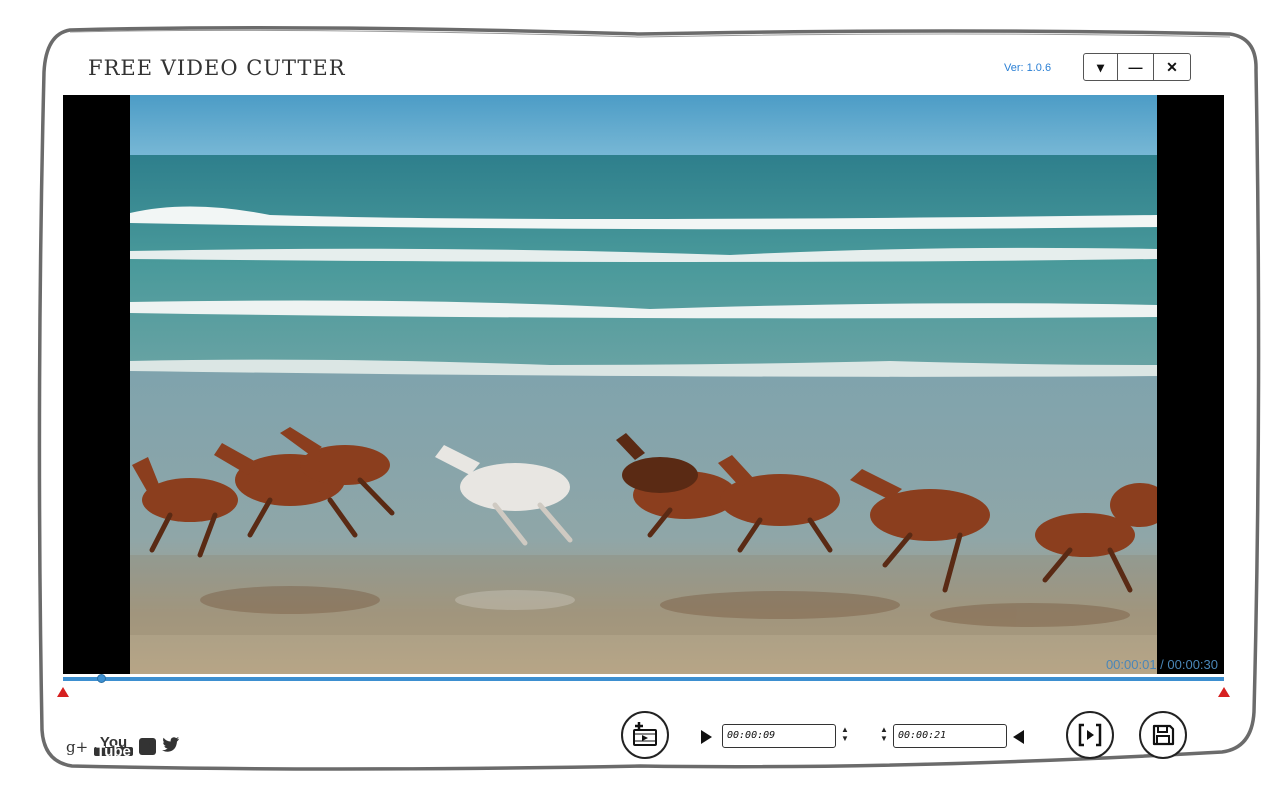  Describe the element at coordinates (1018, 737) in the screenshot. I see `play-left-icon` at that location.